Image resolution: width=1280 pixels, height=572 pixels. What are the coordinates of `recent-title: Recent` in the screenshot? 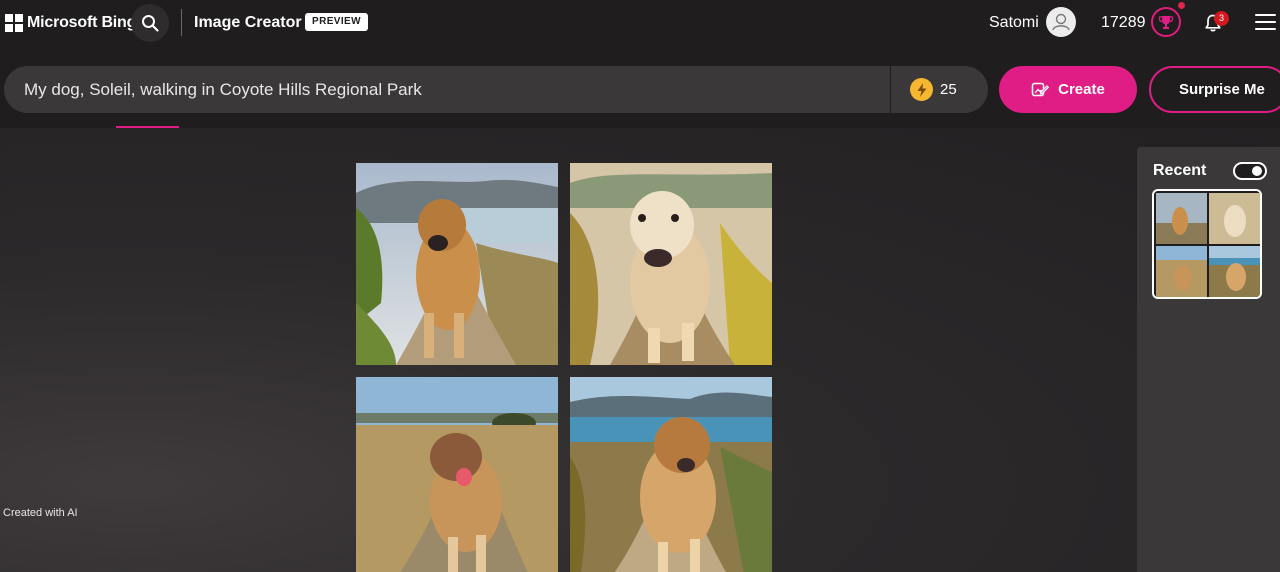 It's located at (1180, 170).